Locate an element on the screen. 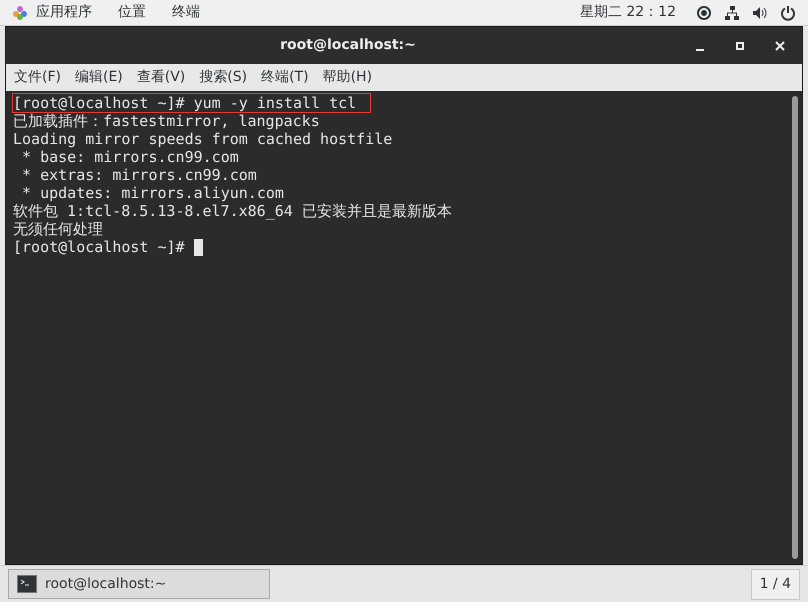 The width and height of the screenshot is (808, 602). menu-item: 查看(V) is located at coordinates (161, 77).